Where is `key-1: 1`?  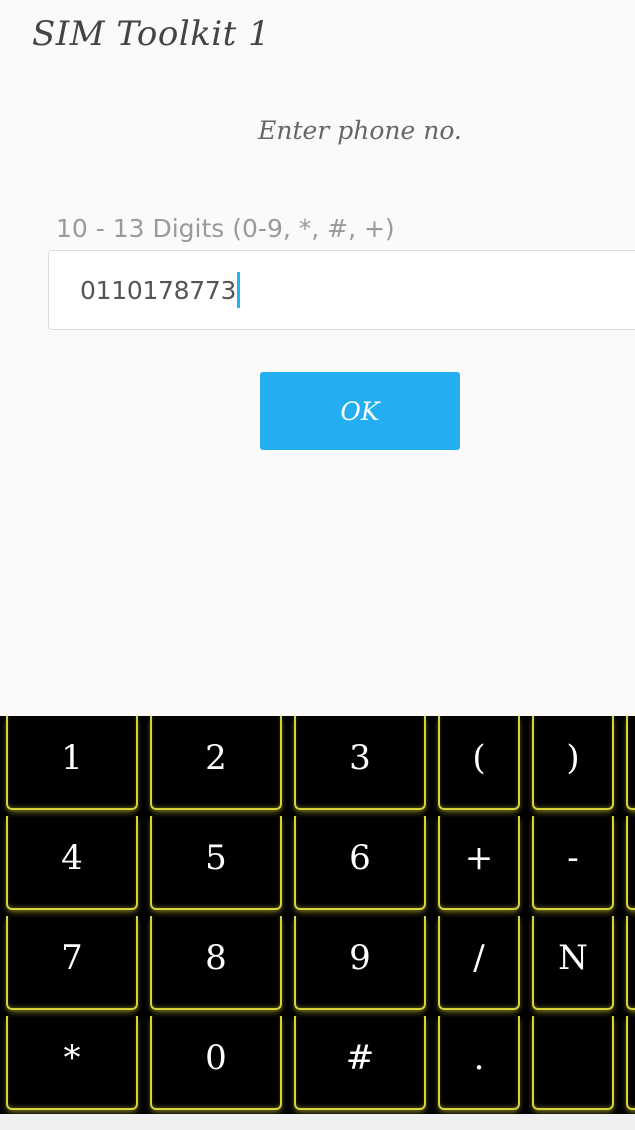
key-1: 1 is located at coordinates (72, 763).